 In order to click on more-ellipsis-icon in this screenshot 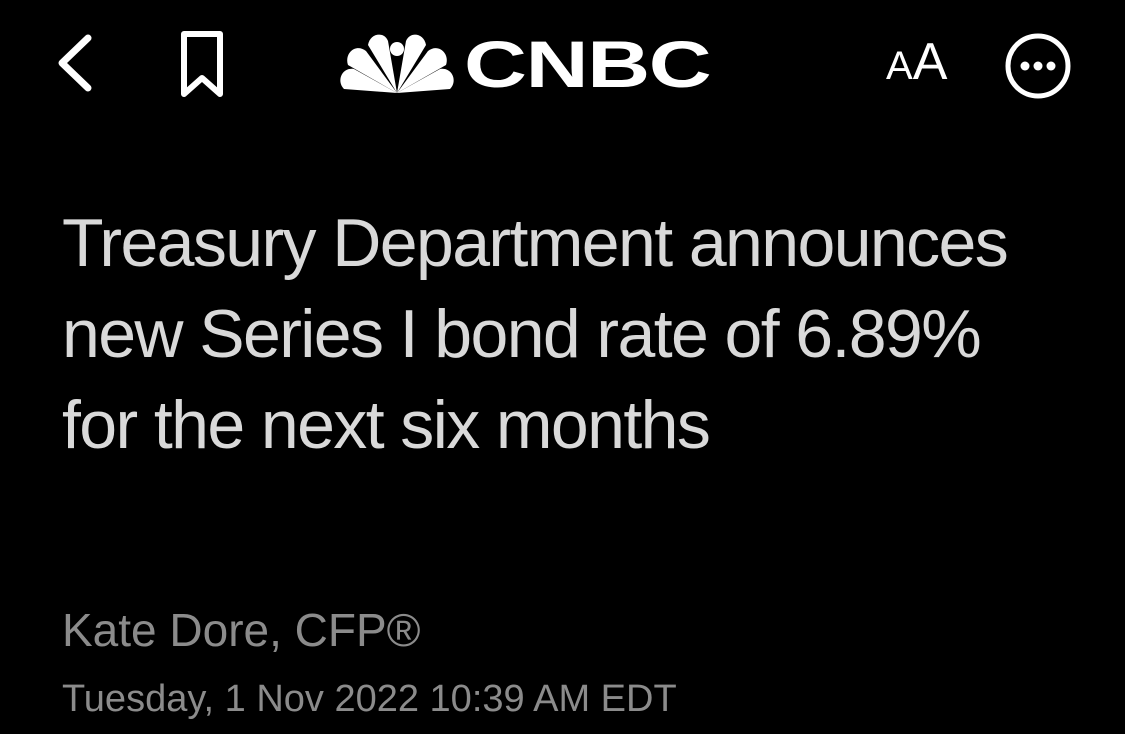, I will do `click(1038, 66)`.